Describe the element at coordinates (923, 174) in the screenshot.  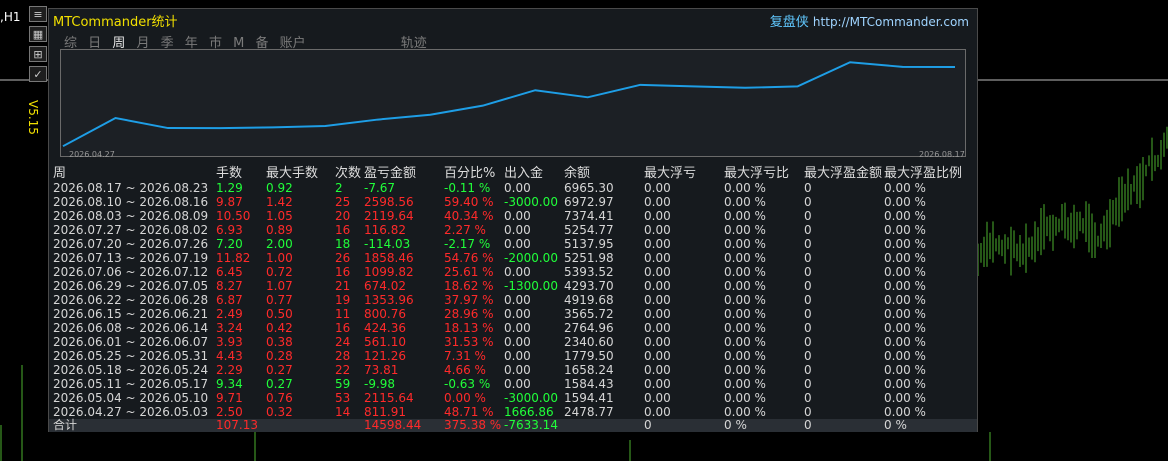
I see `col-header: 最大浮盈比例` at that location.